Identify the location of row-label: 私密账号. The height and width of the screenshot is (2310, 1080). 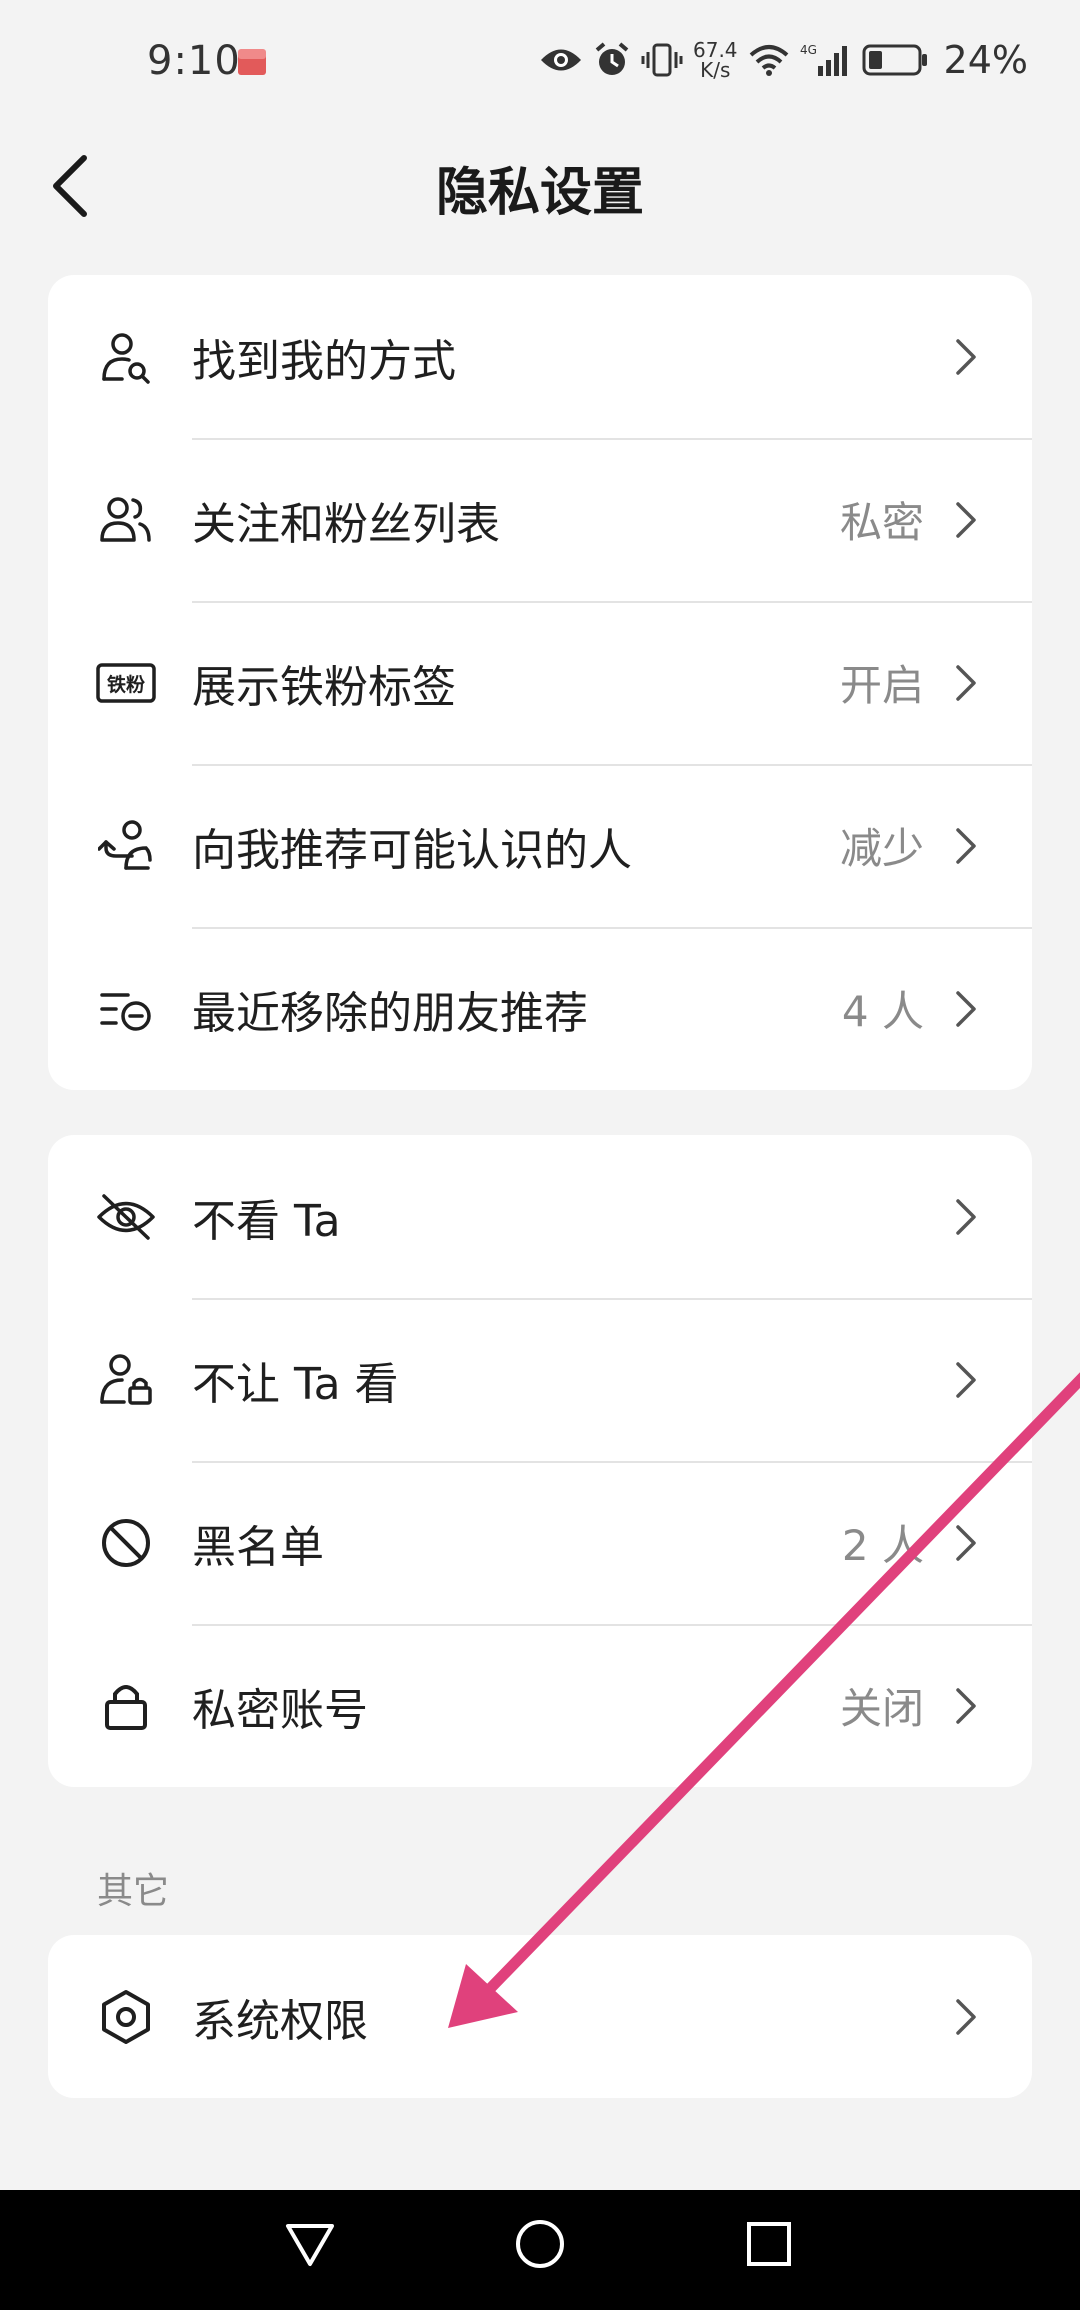
(280, 1710).